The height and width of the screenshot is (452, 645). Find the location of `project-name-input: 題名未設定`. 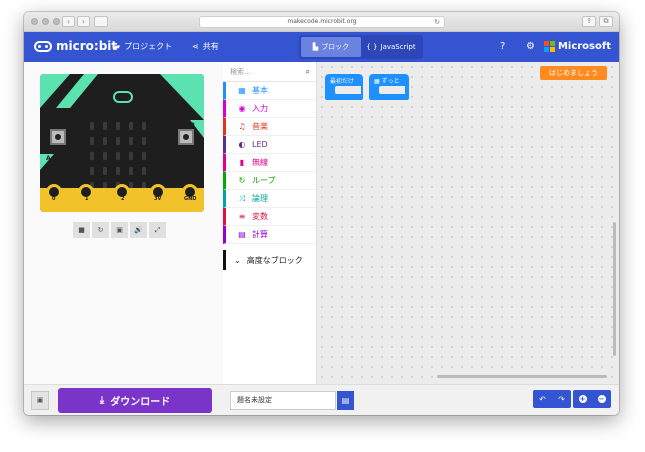

project-name-input: 題名未設定 is located at coordinates (283, 400).